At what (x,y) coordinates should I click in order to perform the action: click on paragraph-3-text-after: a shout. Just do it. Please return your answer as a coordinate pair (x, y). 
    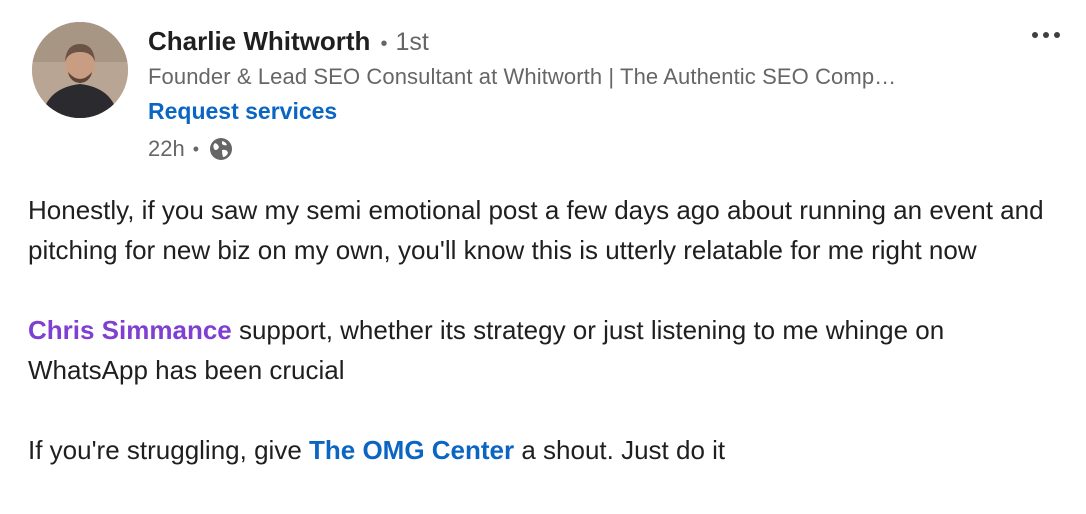
    Looking at the image, I should click on (620, 450).